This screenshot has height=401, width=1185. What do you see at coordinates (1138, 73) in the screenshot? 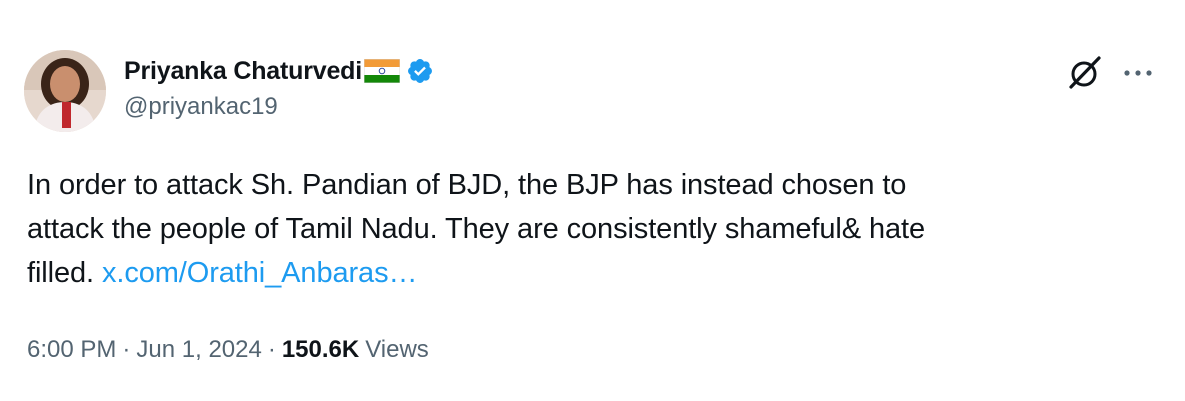
I see `more-icon` at bounding box center [1138, 73].